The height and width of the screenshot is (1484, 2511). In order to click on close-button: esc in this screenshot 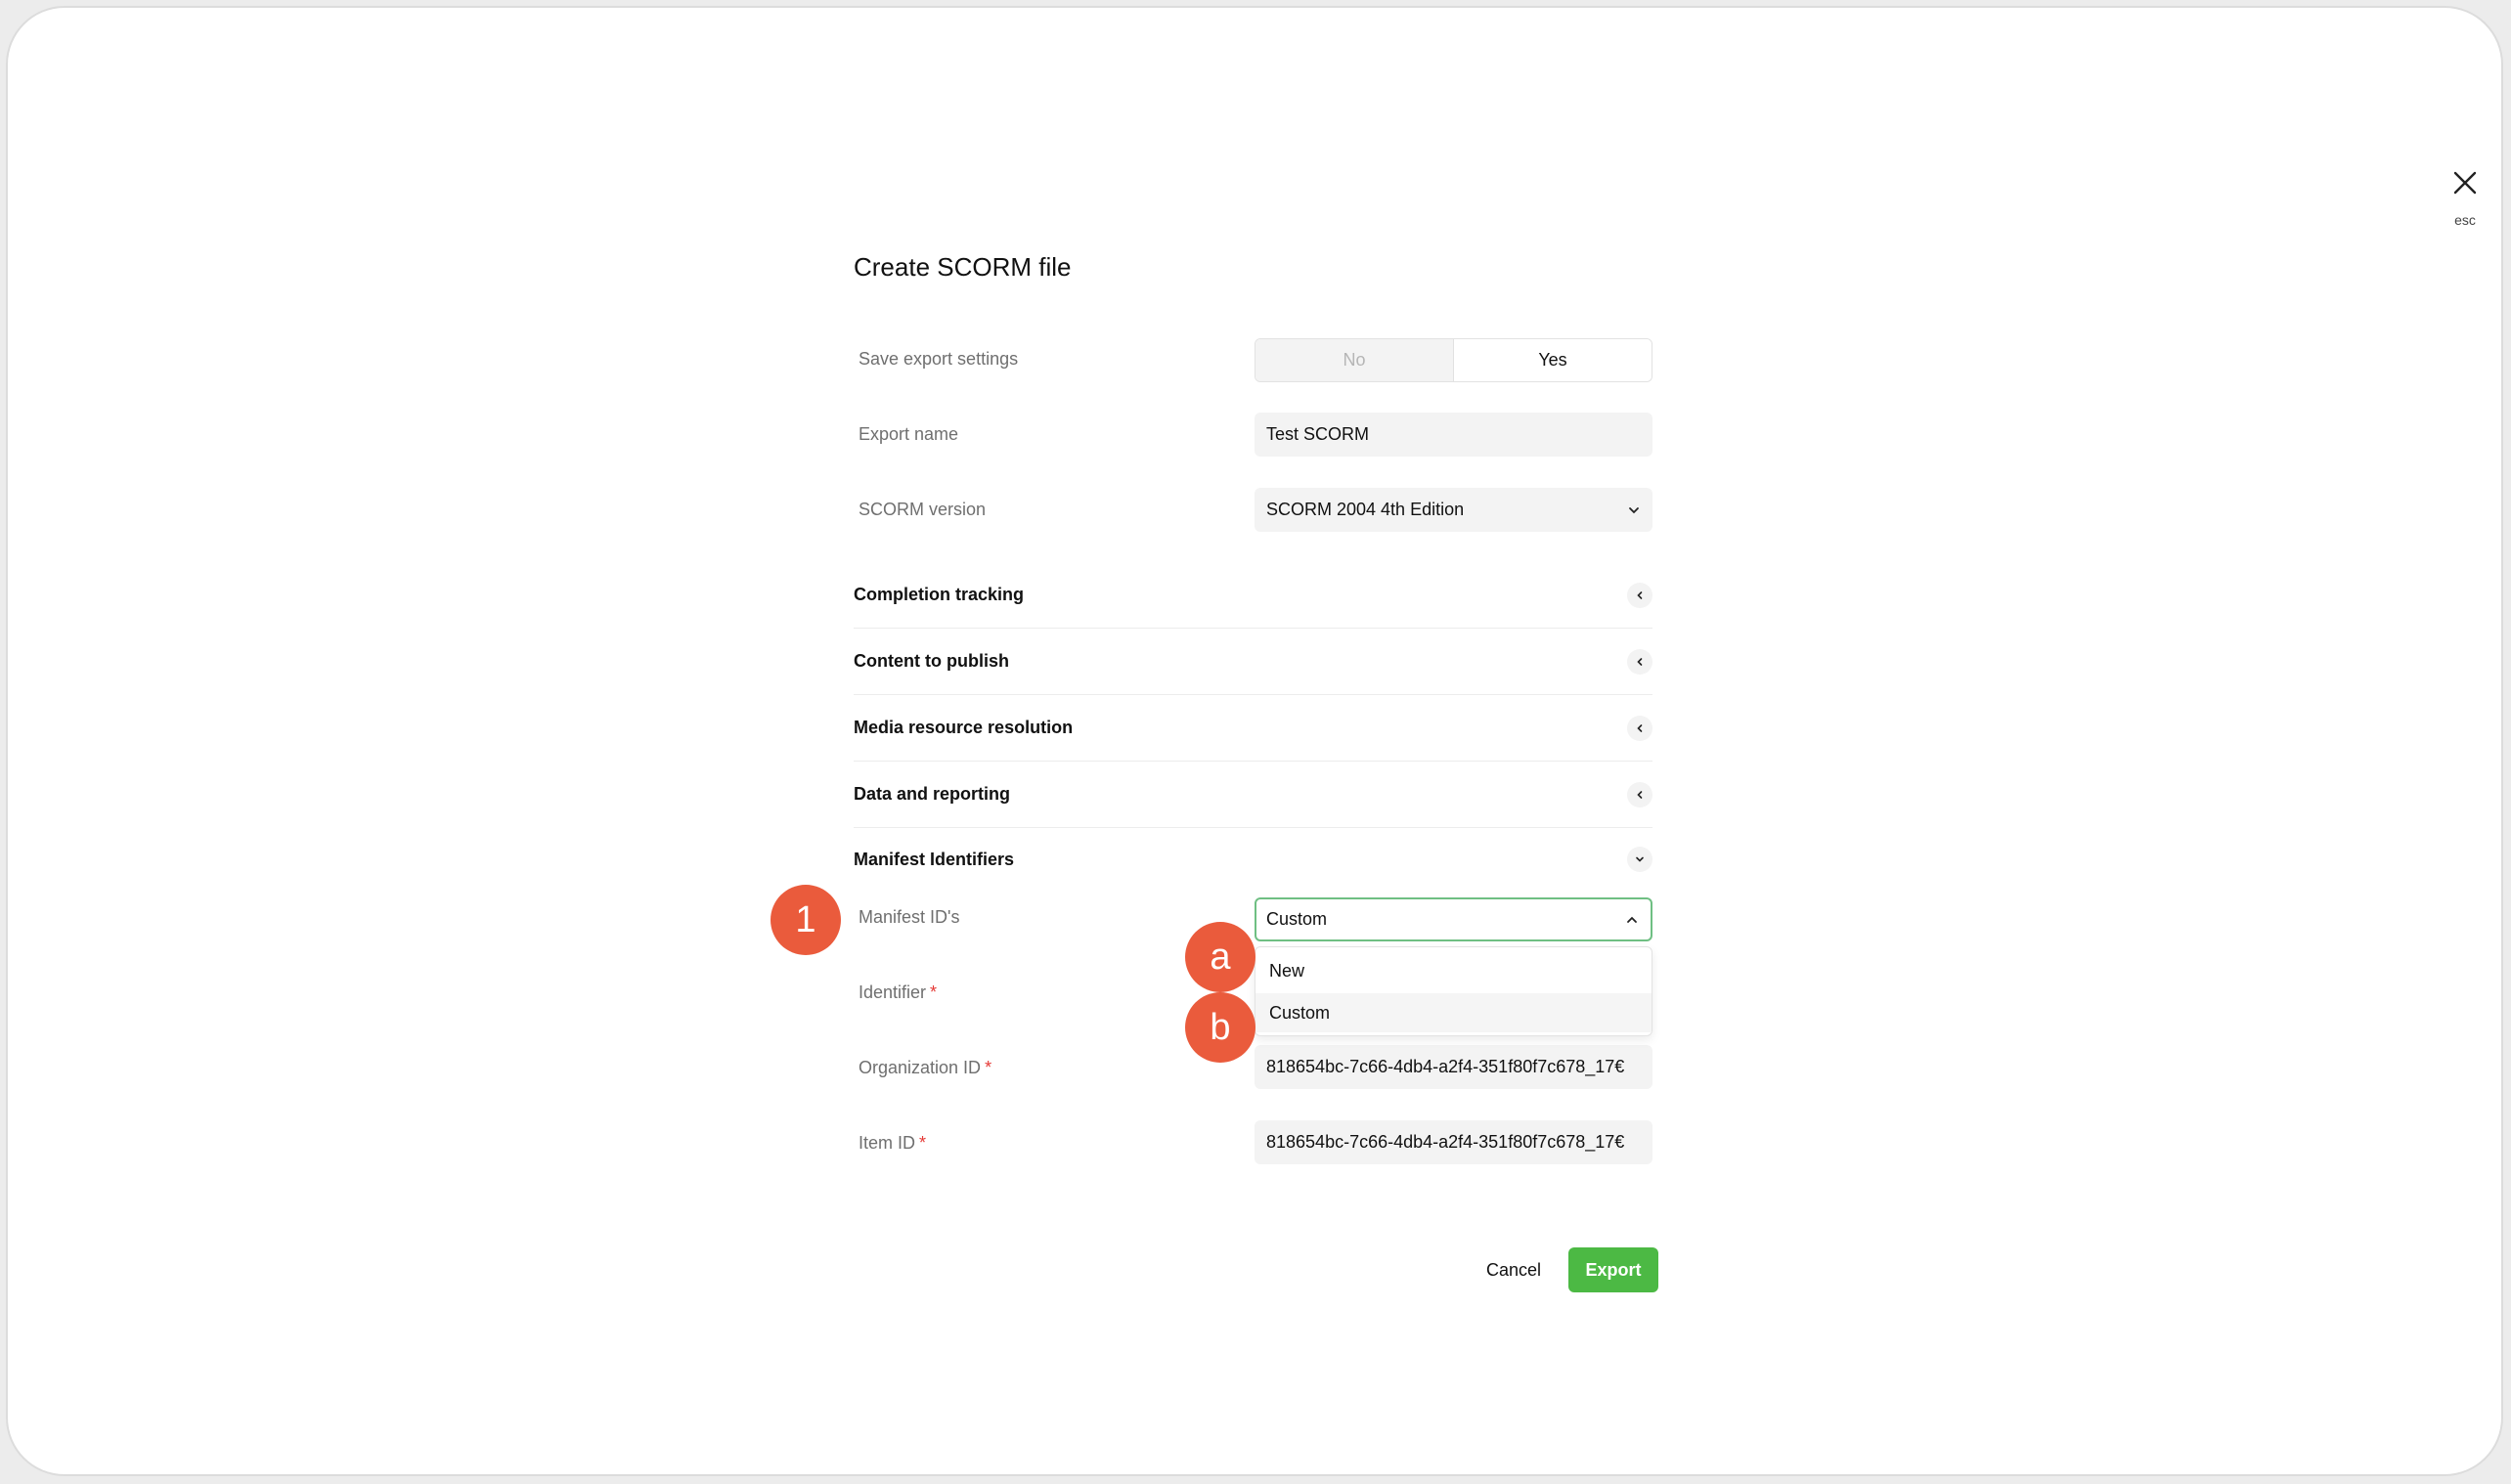, I will do `click(2465, 198)`.